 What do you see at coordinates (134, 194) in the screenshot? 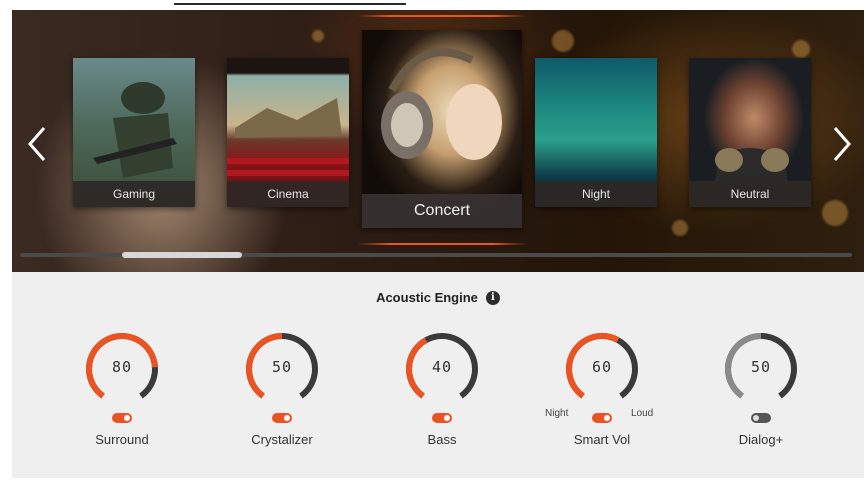
I see `preset-label: Gaming` at bounding box center [134, 194].